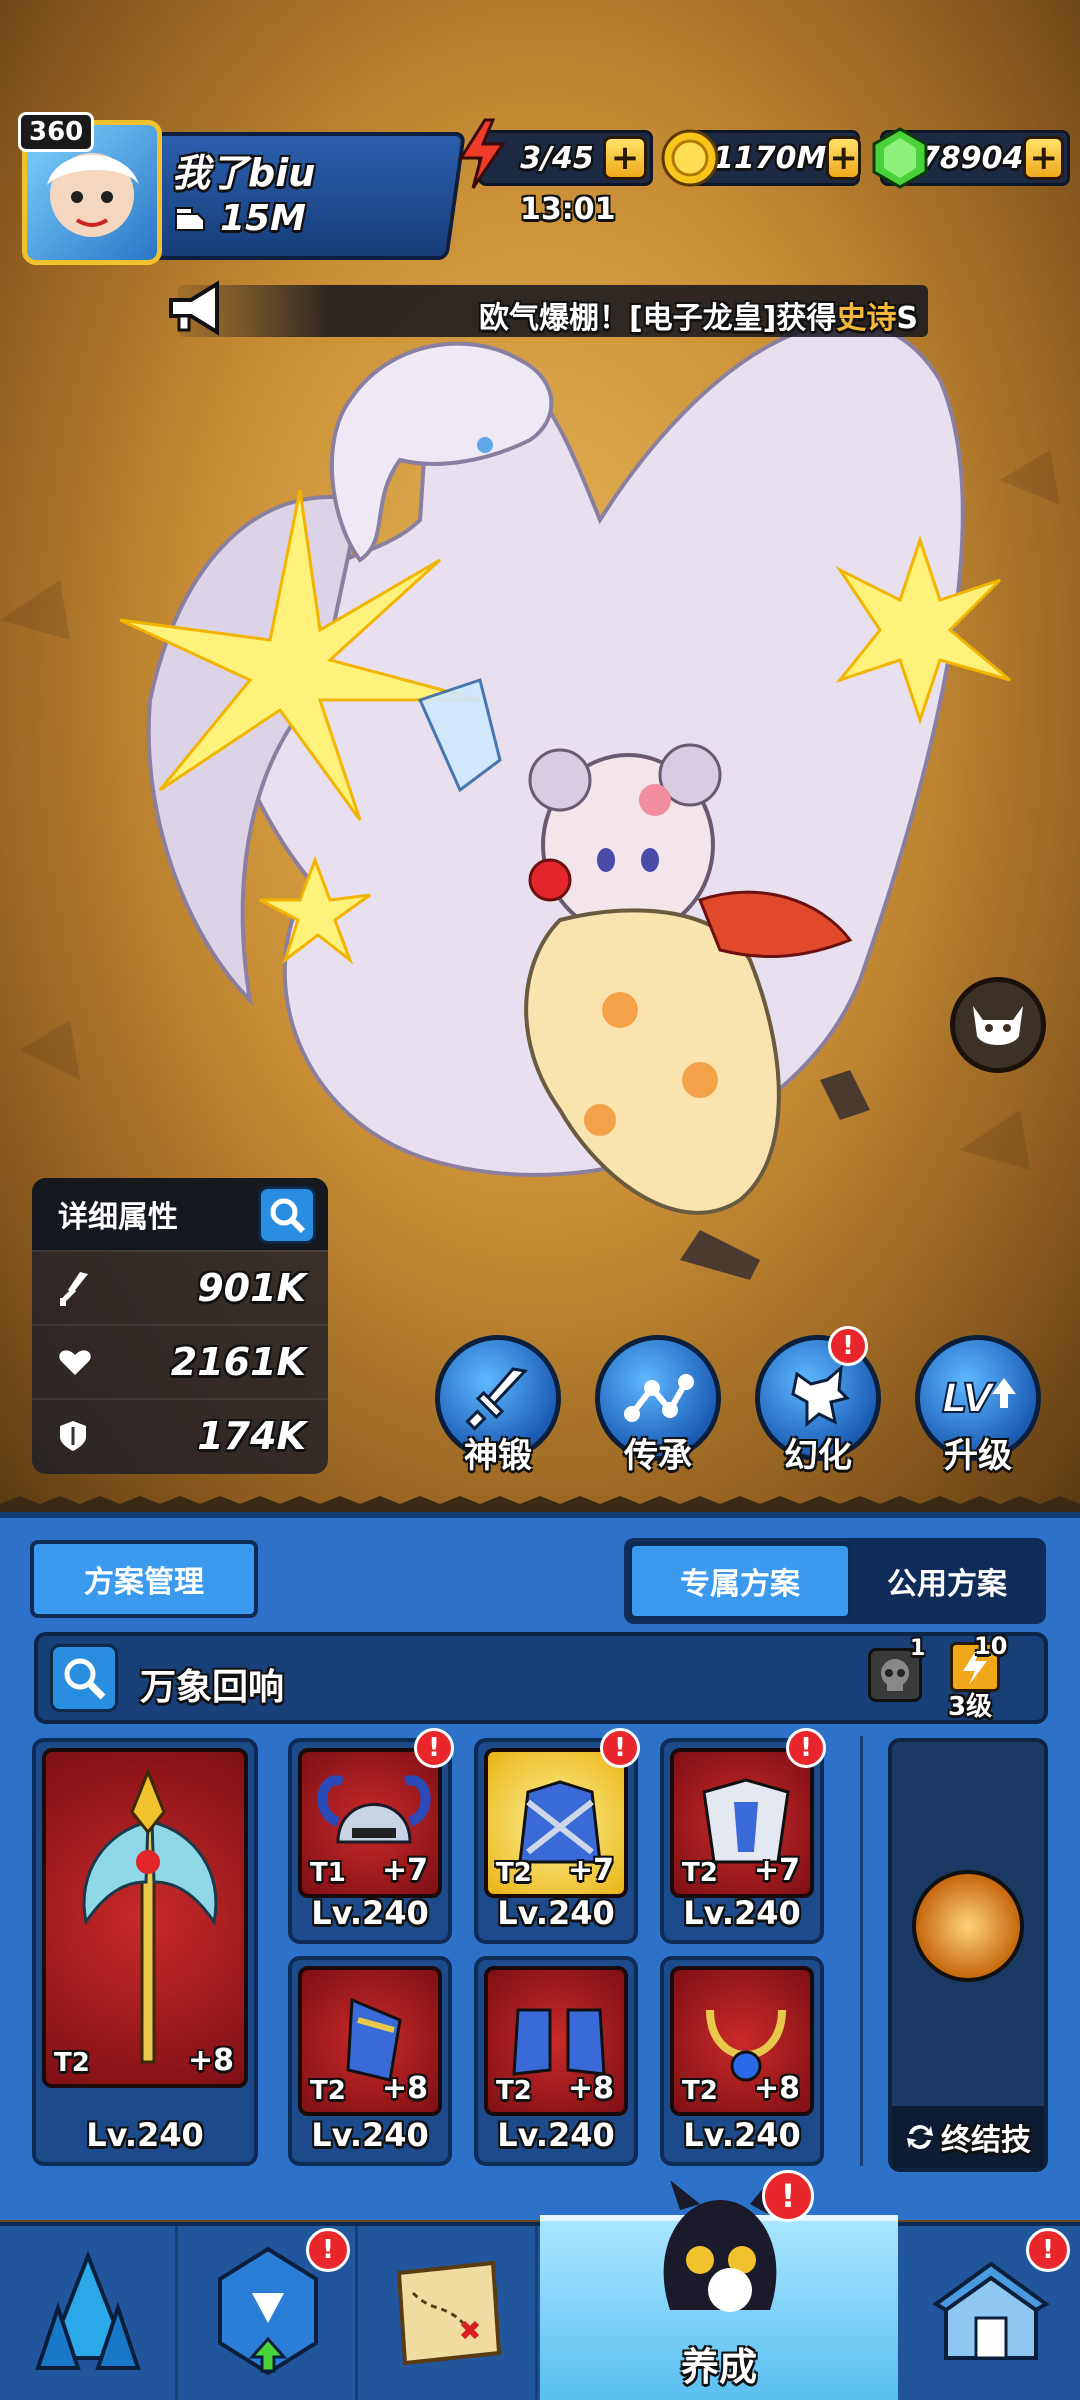 This screenshot has height=2400, width=1080. Describe the element at coordinates (848, 1346) in the screenshot. I see `transform-alert-badge: !` at that location.